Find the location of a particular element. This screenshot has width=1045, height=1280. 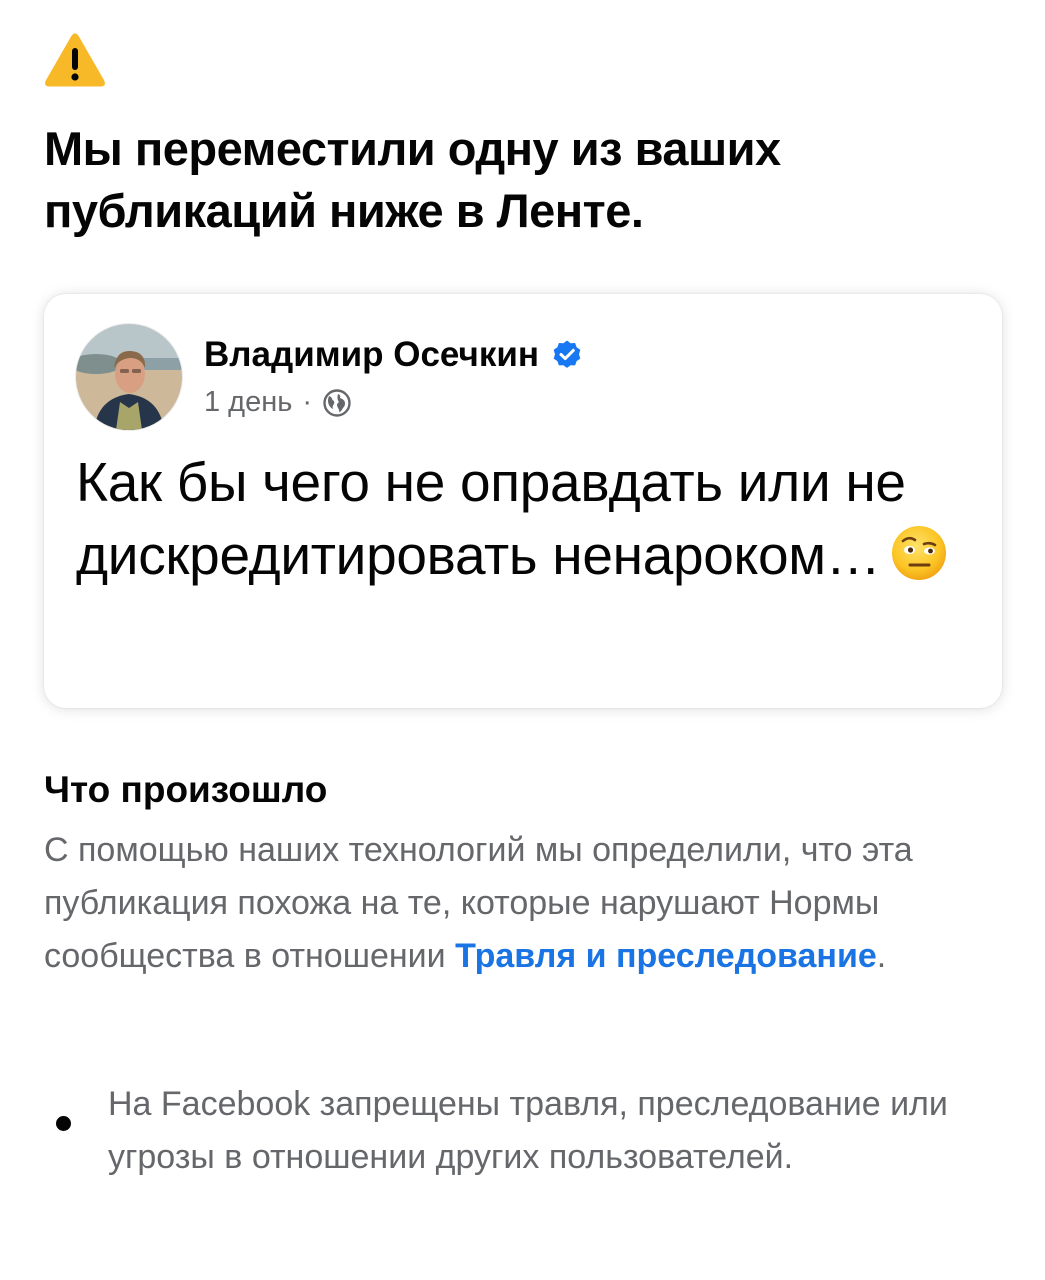

post-time: 1 день is located at coordinates (248, 402).